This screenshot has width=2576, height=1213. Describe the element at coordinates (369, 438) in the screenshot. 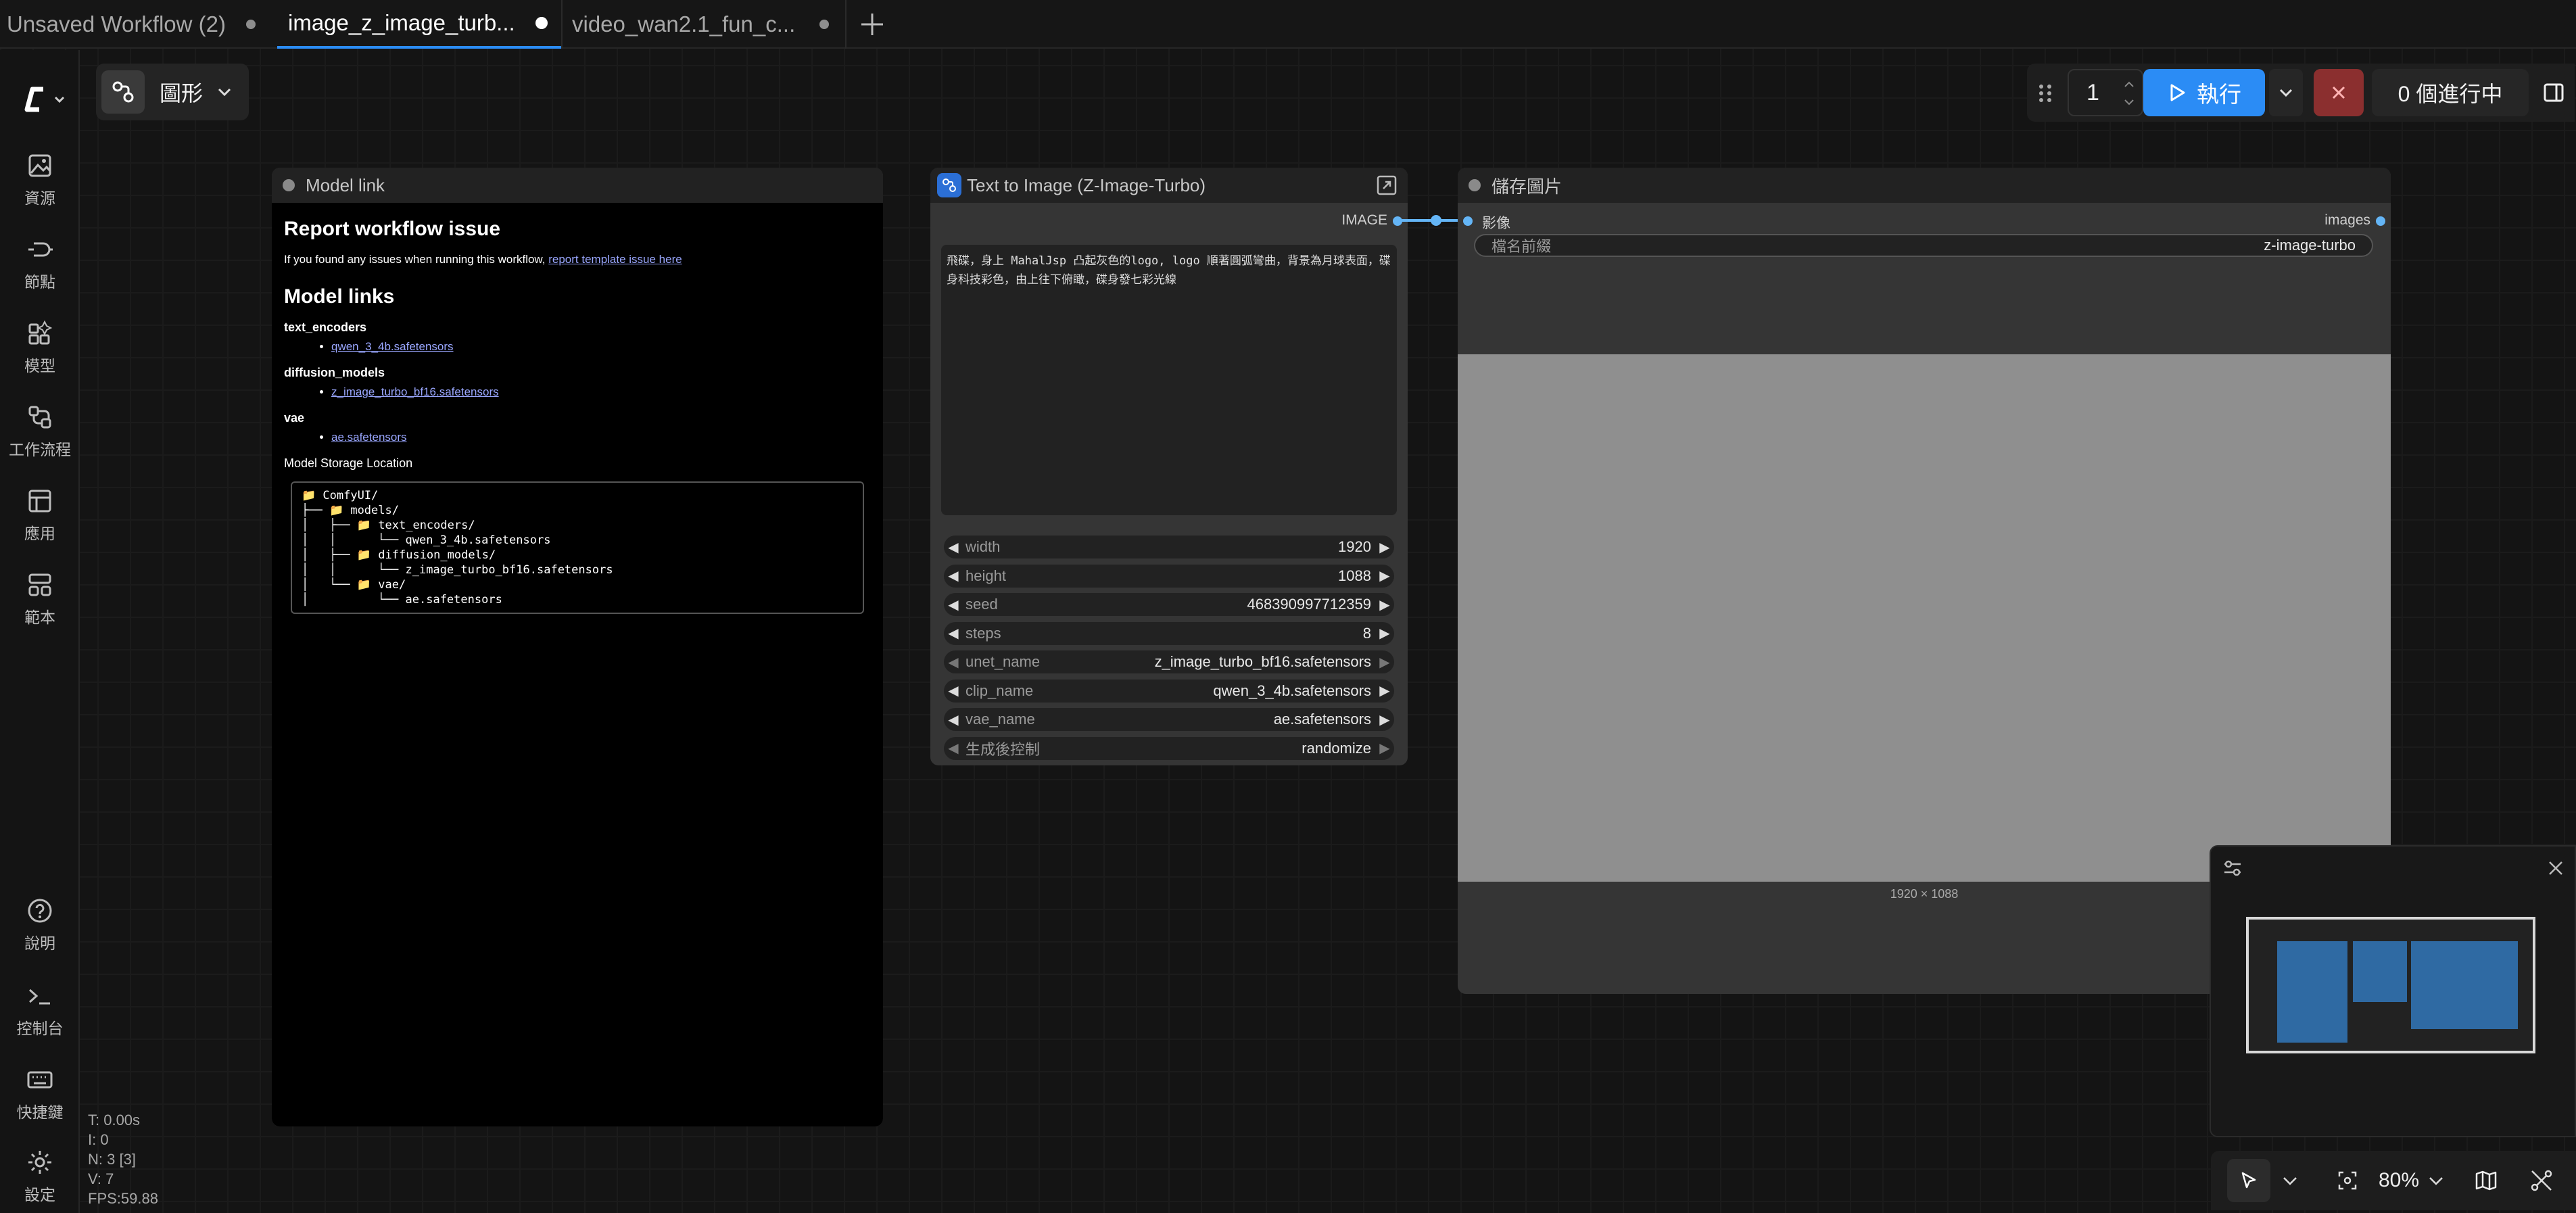

I see `model-file-link: ae.safetensors` at that location.